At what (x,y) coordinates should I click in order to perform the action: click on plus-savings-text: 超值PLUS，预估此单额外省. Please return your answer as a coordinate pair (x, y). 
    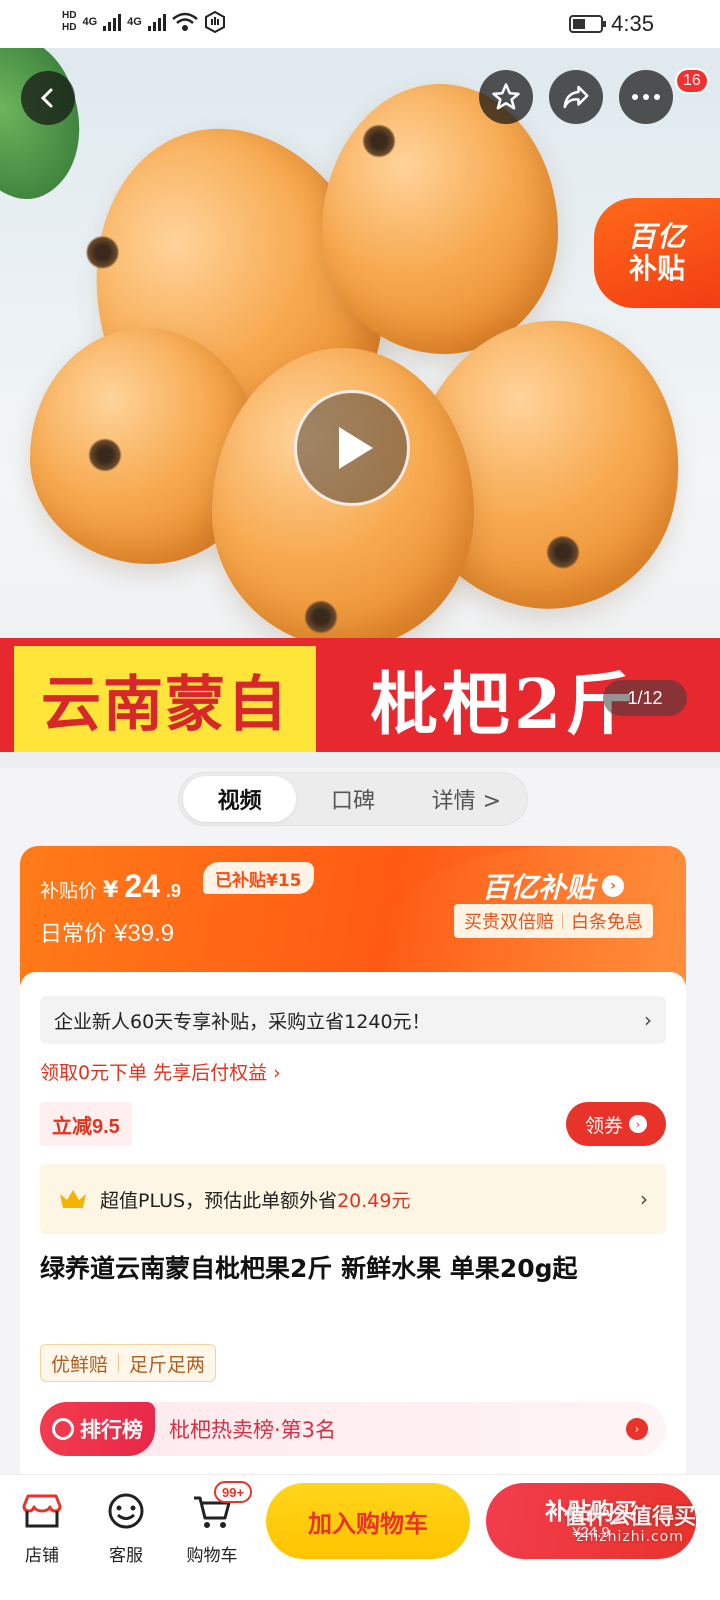
    Looking at the image, I should click on (219, 1200).